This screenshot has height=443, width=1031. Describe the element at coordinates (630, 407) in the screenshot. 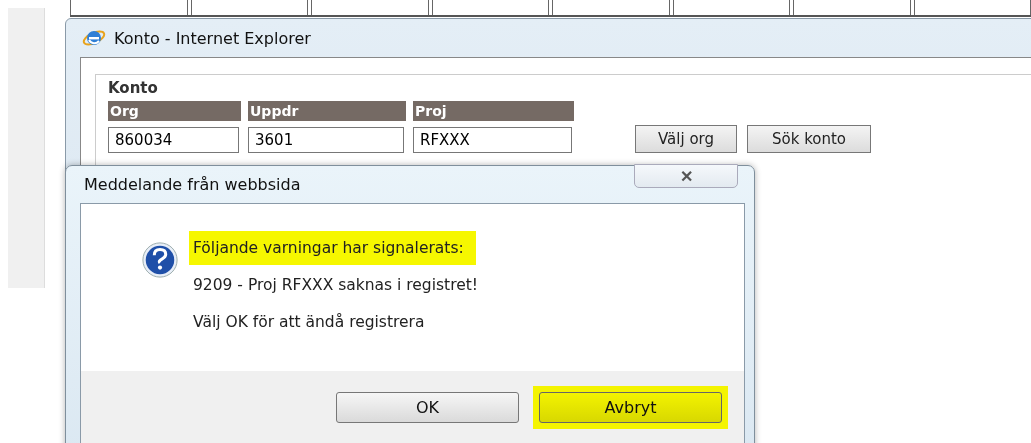

I see `dialog-button: Avbryt` at that location.